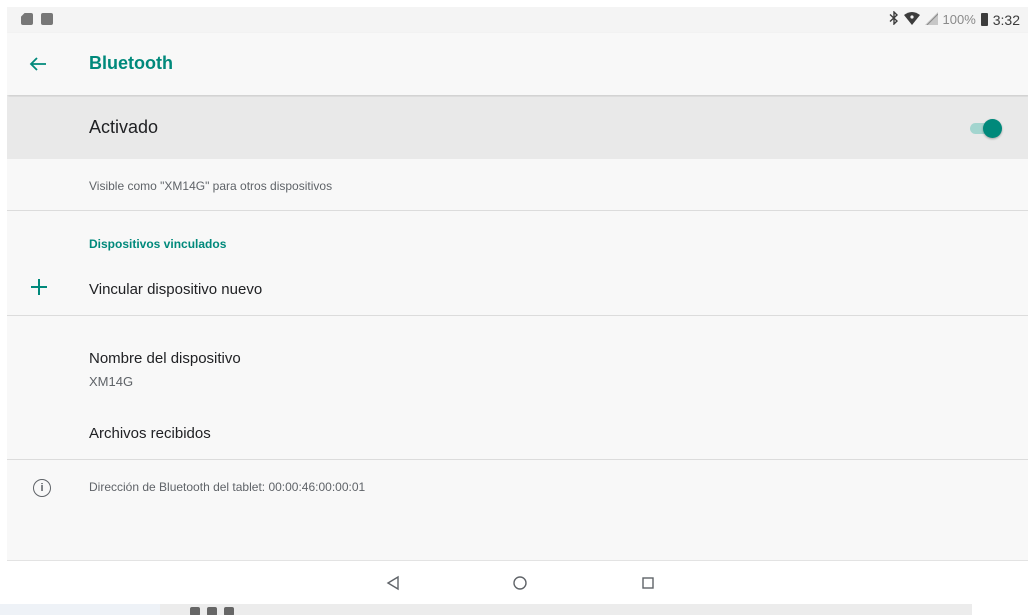 Image resolution: width=1028 pixels, height=615 pixels. What do you see at coordinates (150, 433) in the screenshot?
I see `received-files-label: Archivos recibidos` at bounding box center [150, 433].